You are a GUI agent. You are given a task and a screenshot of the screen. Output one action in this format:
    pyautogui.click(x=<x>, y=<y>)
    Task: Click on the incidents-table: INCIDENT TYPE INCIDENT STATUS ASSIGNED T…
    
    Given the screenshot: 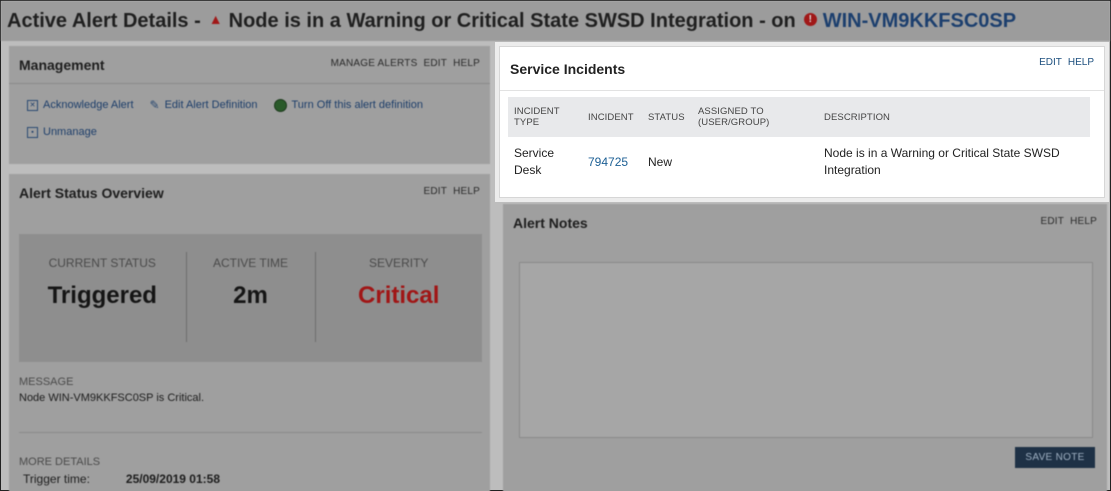 What is the action you would take?
    pyautogui.click(x=799, y=142)
    